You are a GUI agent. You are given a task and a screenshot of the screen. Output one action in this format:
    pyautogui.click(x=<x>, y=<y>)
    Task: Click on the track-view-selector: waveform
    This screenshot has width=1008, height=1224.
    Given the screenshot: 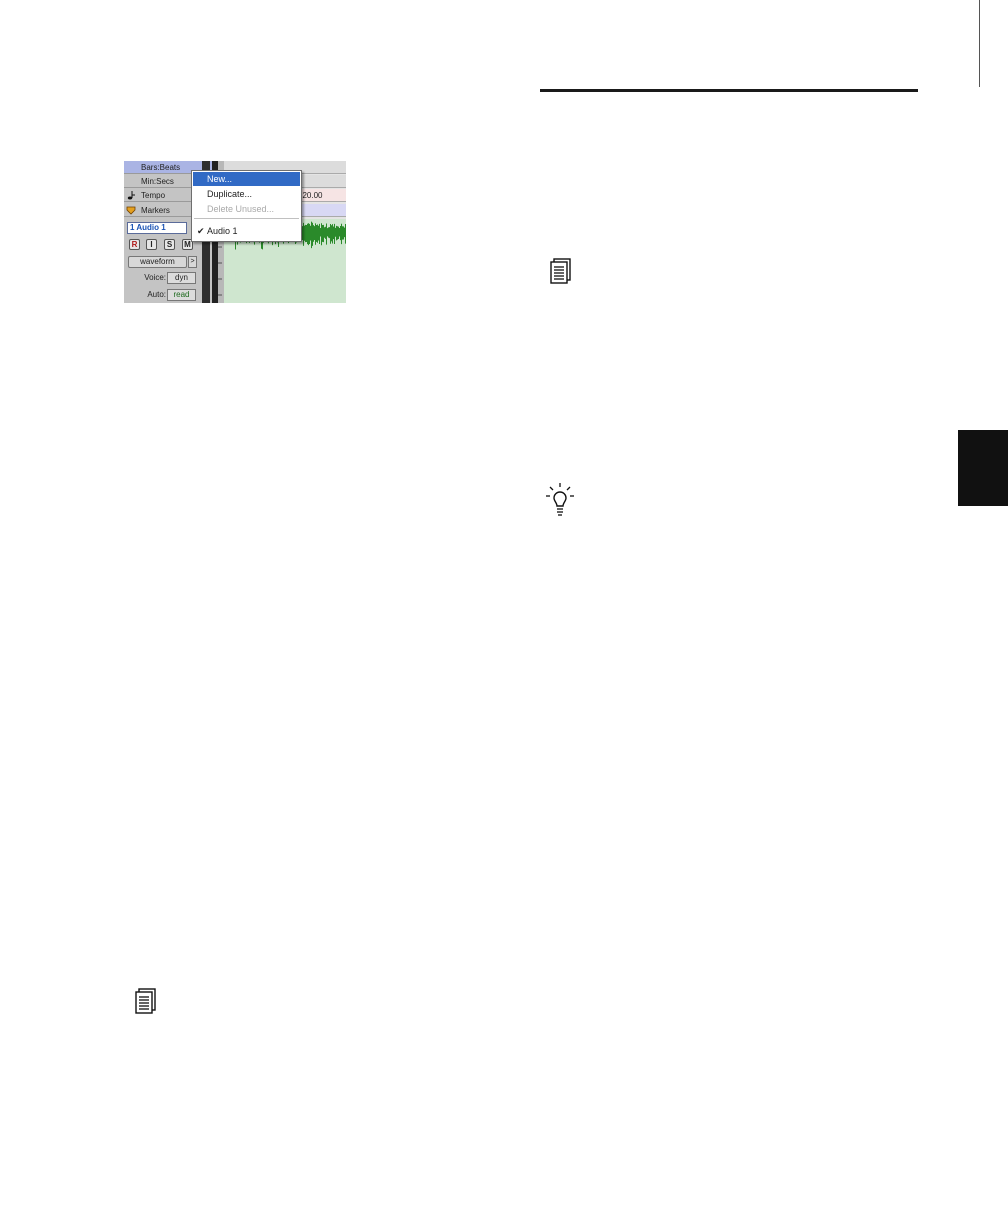 What is the action you would take?
    pyautogui.click(x=157, y=262)
    